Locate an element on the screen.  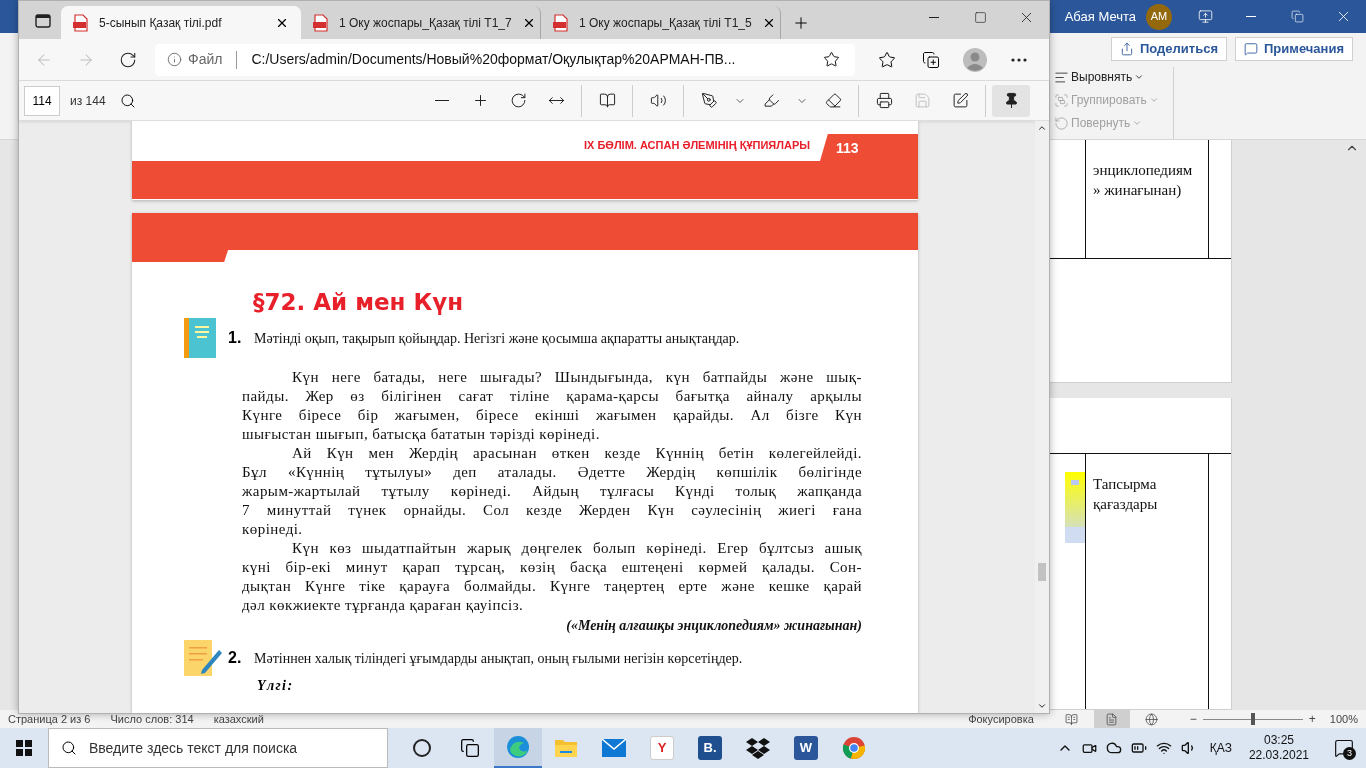
plus-icon is located at coordinates (801, 23).